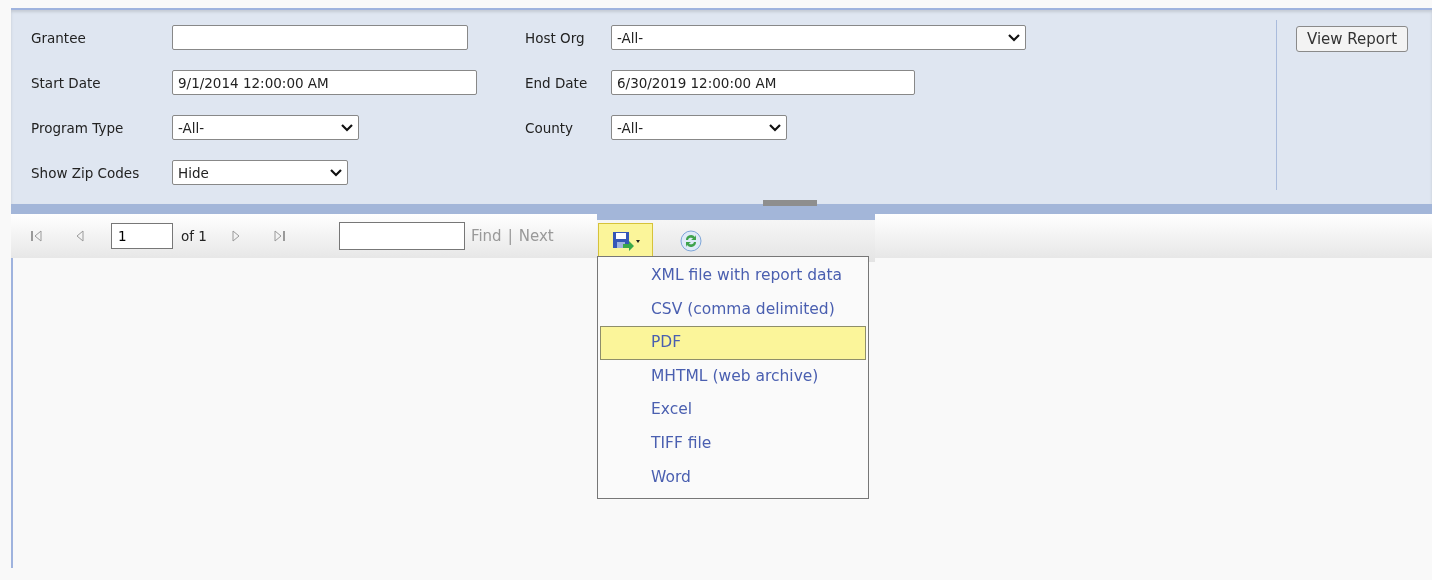 The width and height of the screenshot is (1432, 580). Describe the element at coordinates (733, 443) in the screenshot. I see `menu-item: TIFF file` at that location.